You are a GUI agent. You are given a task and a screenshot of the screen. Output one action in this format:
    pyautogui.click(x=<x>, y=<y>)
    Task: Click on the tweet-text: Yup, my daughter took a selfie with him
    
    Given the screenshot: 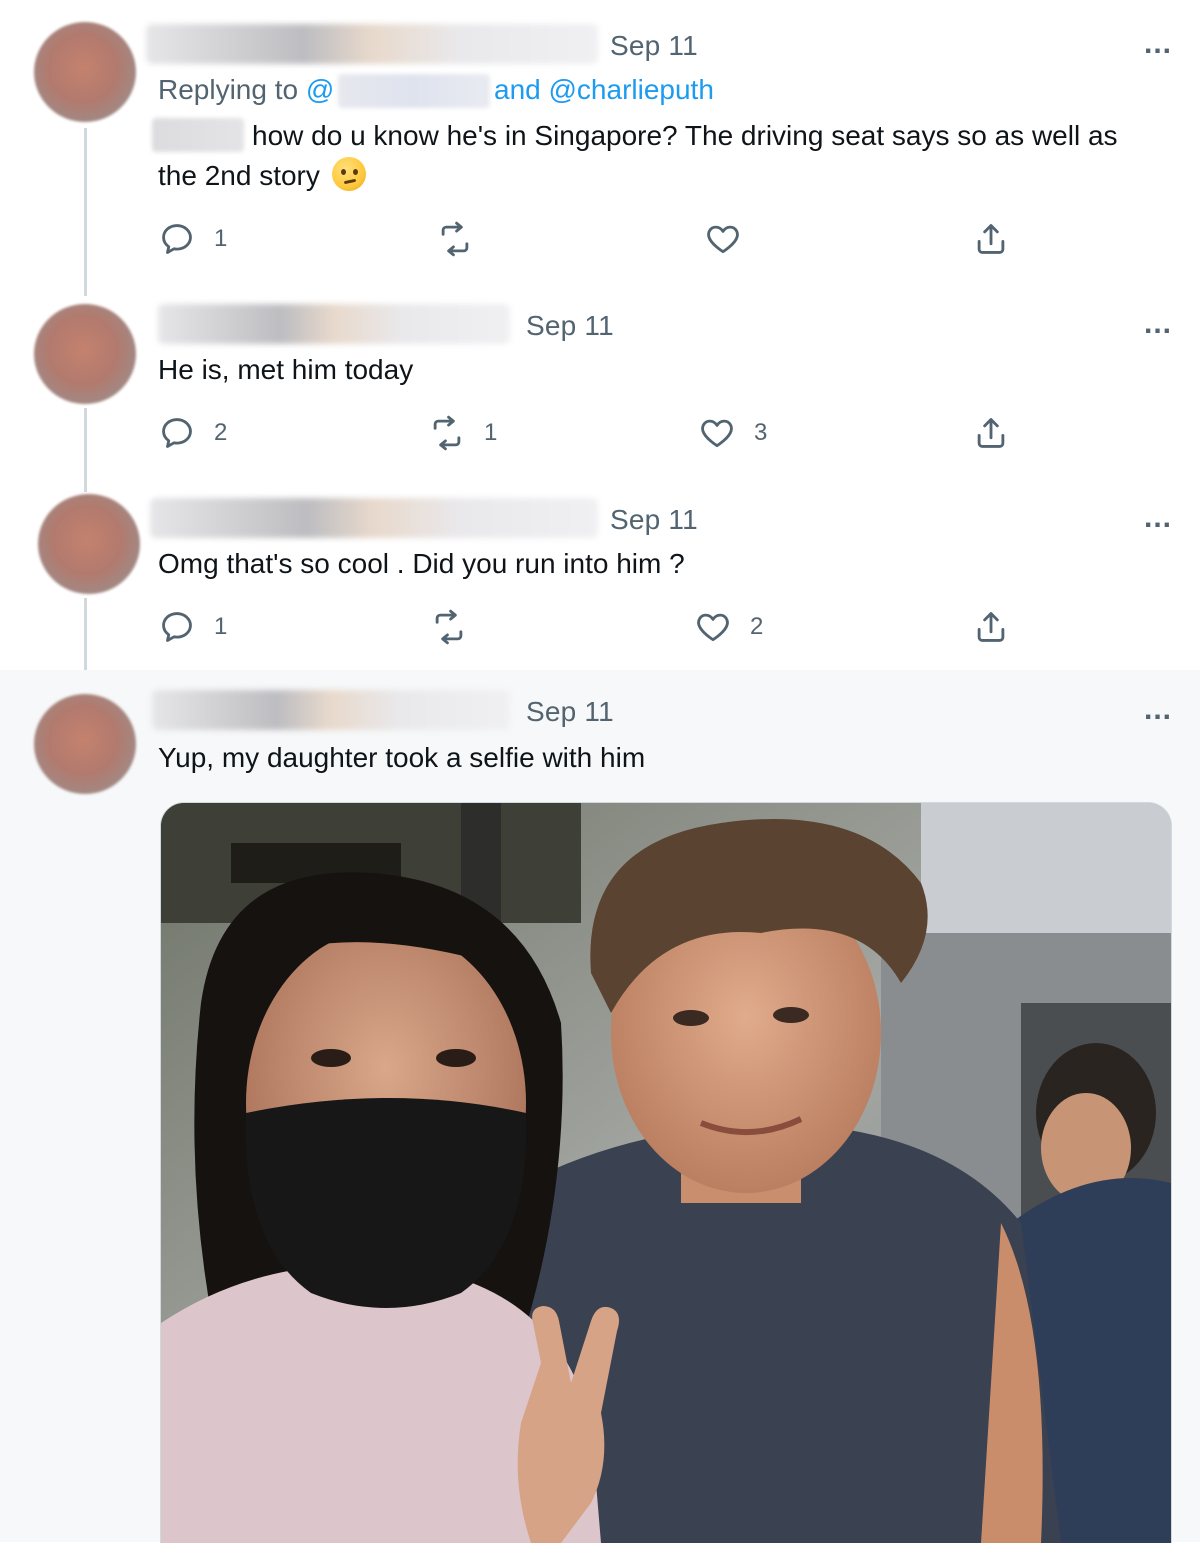 What is the action you would take?
    pyautogui.click(x=402, y=757)
    